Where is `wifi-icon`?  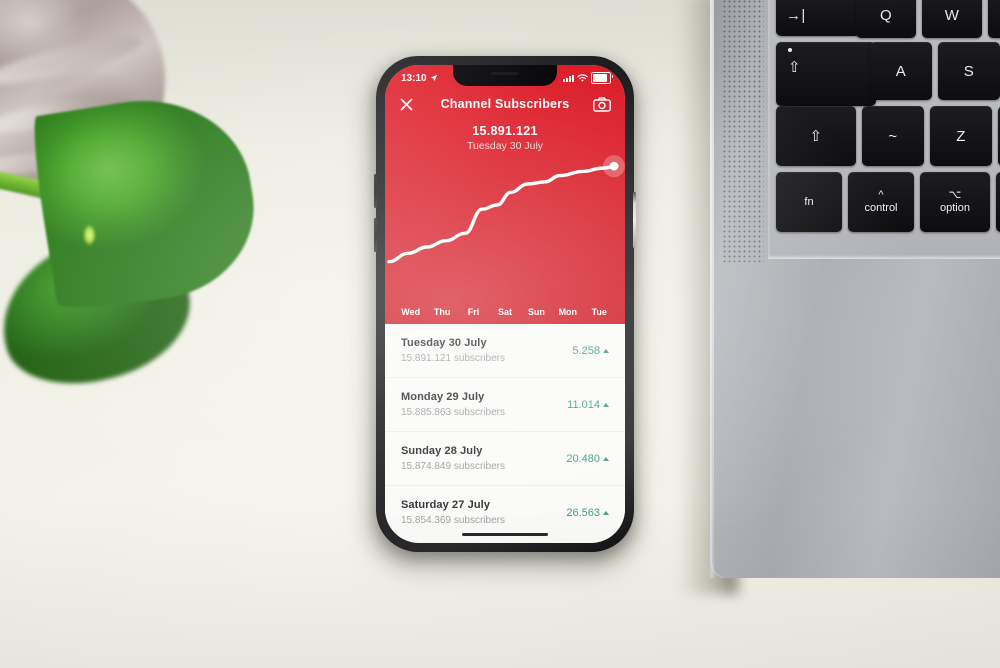 wifi-icon is located at coordinates (582, 77).